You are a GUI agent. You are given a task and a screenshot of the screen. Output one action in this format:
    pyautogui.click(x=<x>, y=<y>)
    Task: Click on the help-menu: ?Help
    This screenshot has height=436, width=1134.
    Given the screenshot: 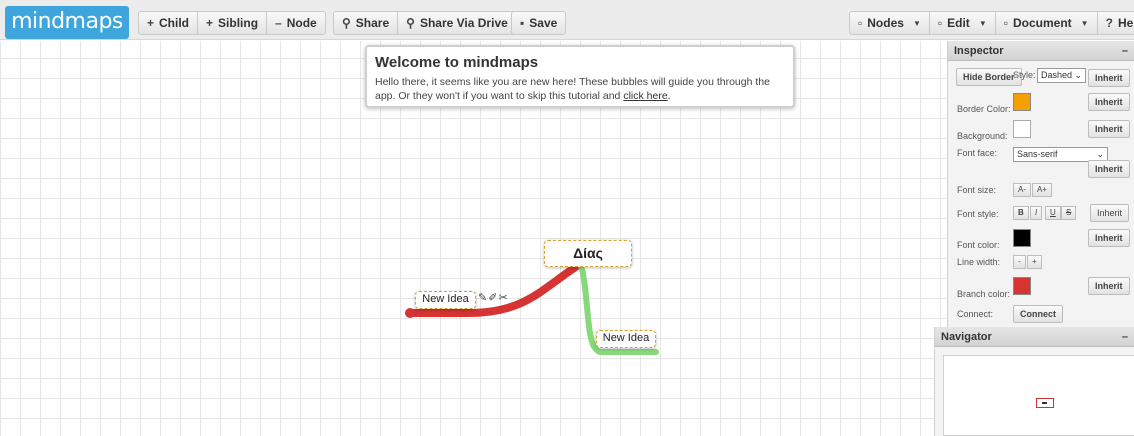 What is the action you would take?
    pyautogui.click(x=1115, y=23)
    